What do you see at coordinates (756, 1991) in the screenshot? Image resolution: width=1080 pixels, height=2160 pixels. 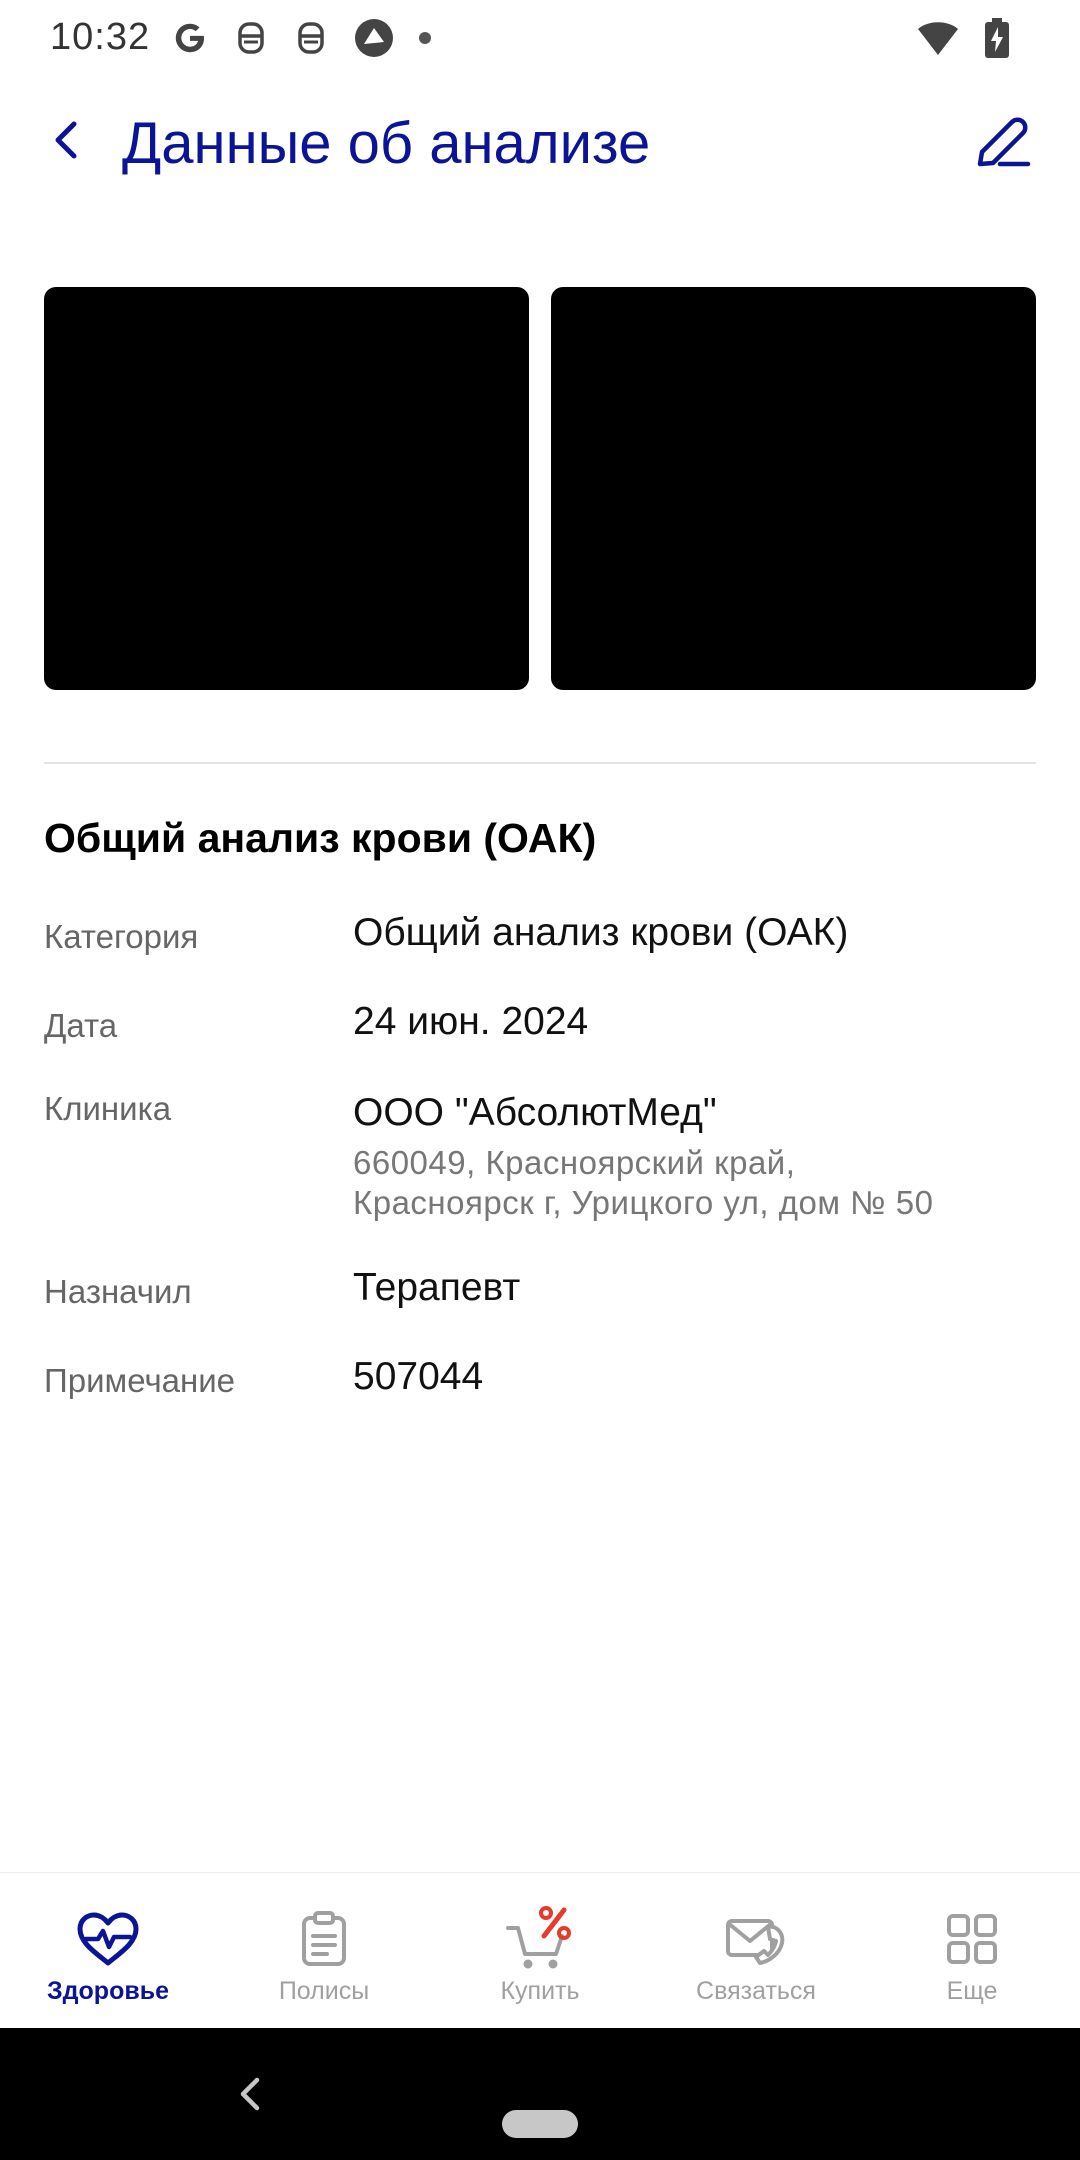 I see `nav-label: Связаться` at bounding box center [756, 1991].